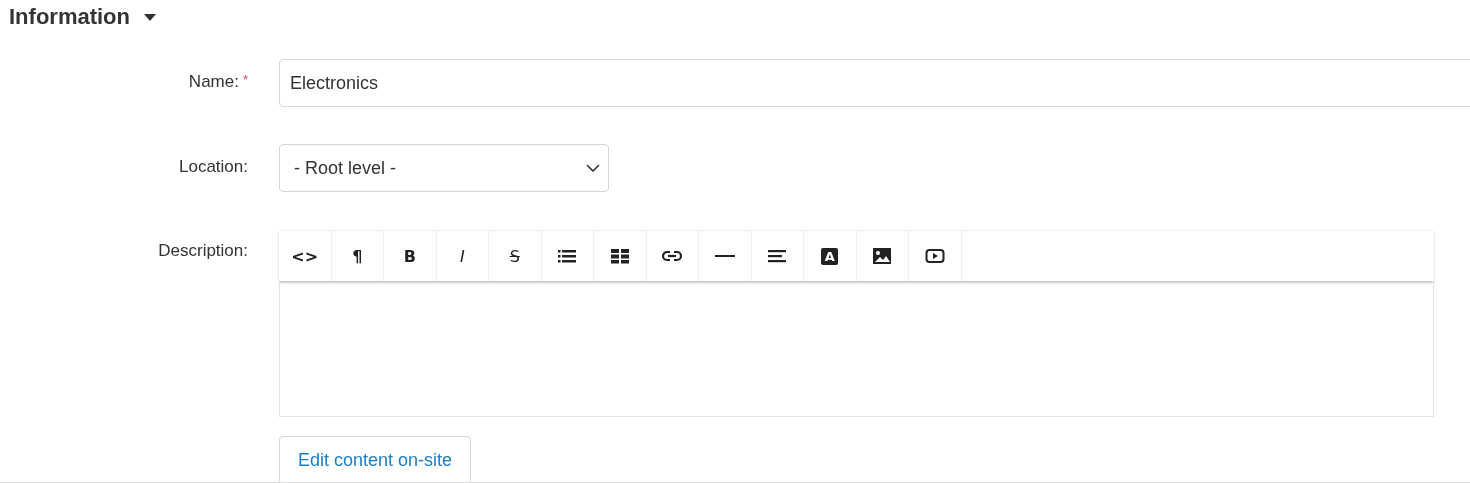 The width and height of the screenshot is (1470, 483). What do you see at coordinates (245, 80) in the screenshot?
I see `required-mark: *` at bounding box center [245, 80].